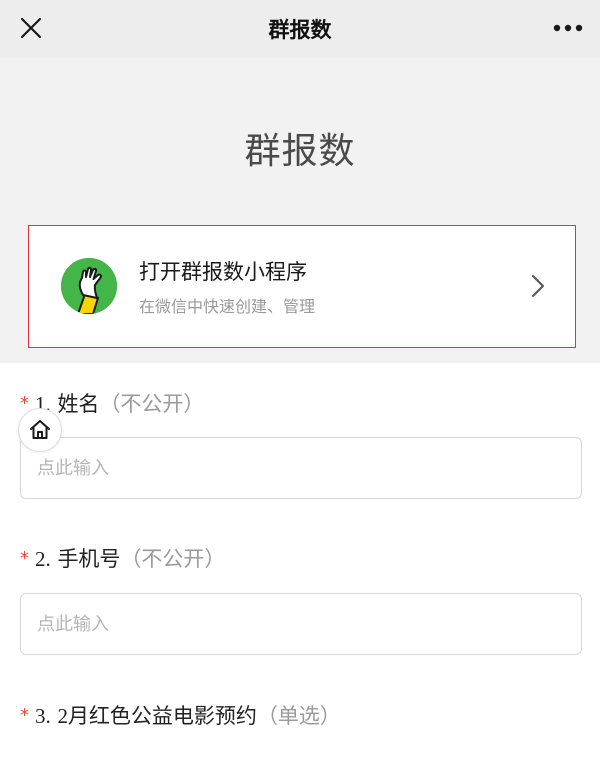 Image resolution: width=600 pixels, height=759 pixels. What do you see at coordinates (301, 468) in the screenshot?
I see `name-input` at bounding box center [301, 468].